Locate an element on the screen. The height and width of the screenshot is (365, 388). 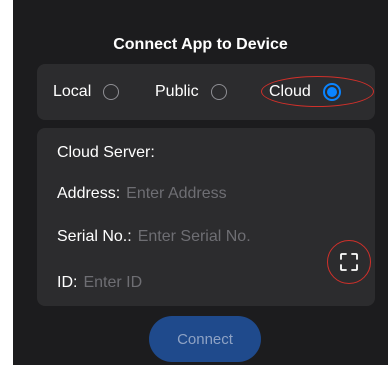
id-label: ID: is located at coordinates (67, 282).